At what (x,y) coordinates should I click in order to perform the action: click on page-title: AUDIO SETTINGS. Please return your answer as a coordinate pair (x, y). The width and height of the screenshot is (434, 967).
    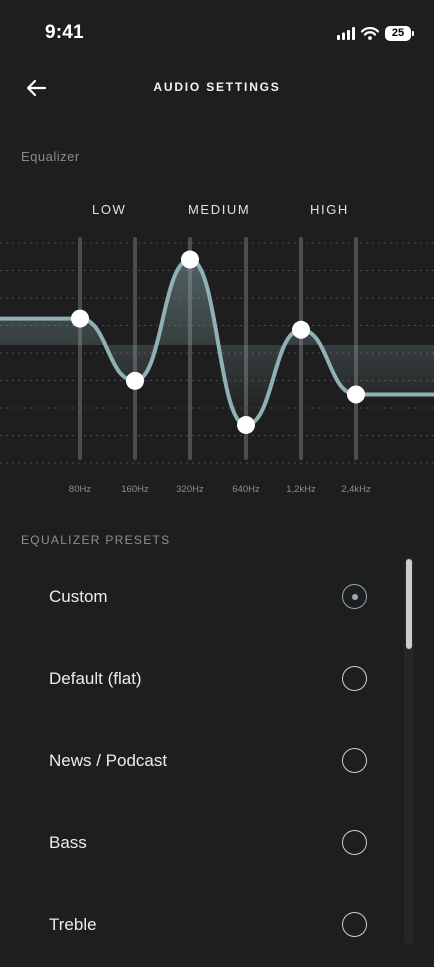
    Looking at the image, I should click on (217, 87).